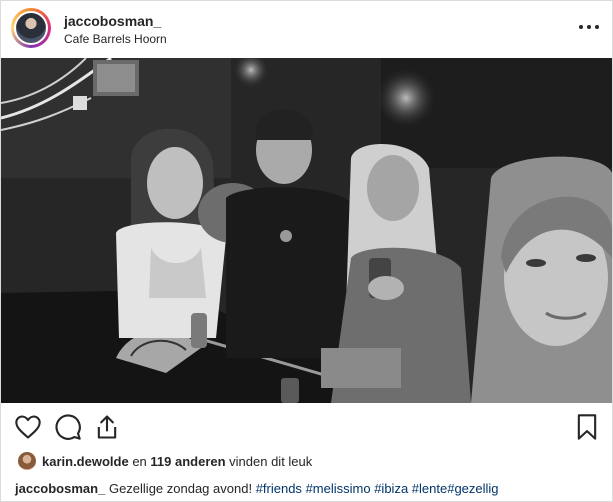 The image size is (613, 502). What do you see at coordinates (472, 488) in the screenshot?
I see `hashtag-link: #gezellig` at bounding box center [472, 488].